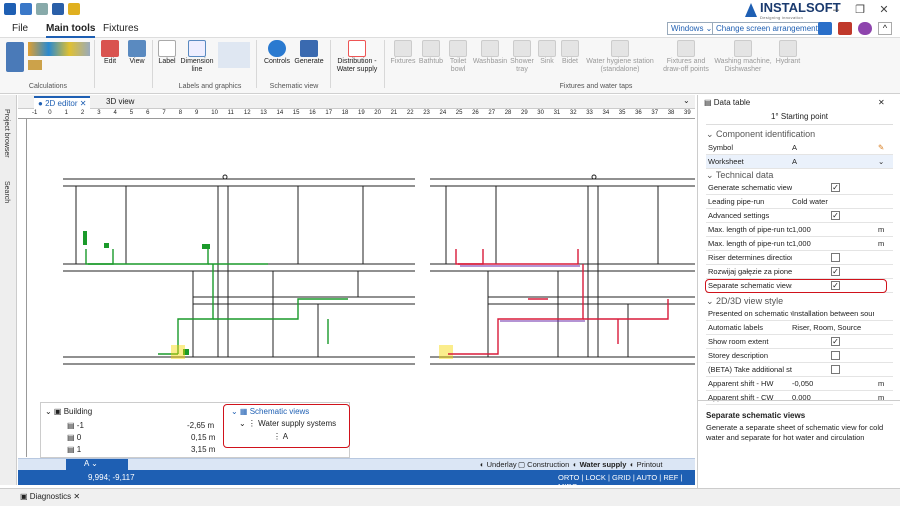 Image resolution: width=900 pixels, height=506 pixels. Describe the element at coordinates (277, 52) in the screenshot. I see `controls-button: Controls` at that location.